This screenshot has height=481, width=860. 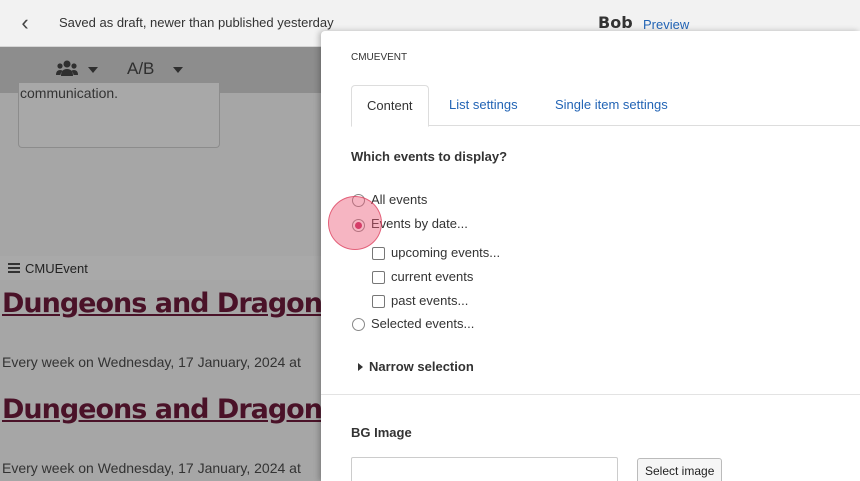 What do you see at coordinates (358, 225) in the screenshot?
I see `radio-events-by-date` at bounding box center [358, 225].